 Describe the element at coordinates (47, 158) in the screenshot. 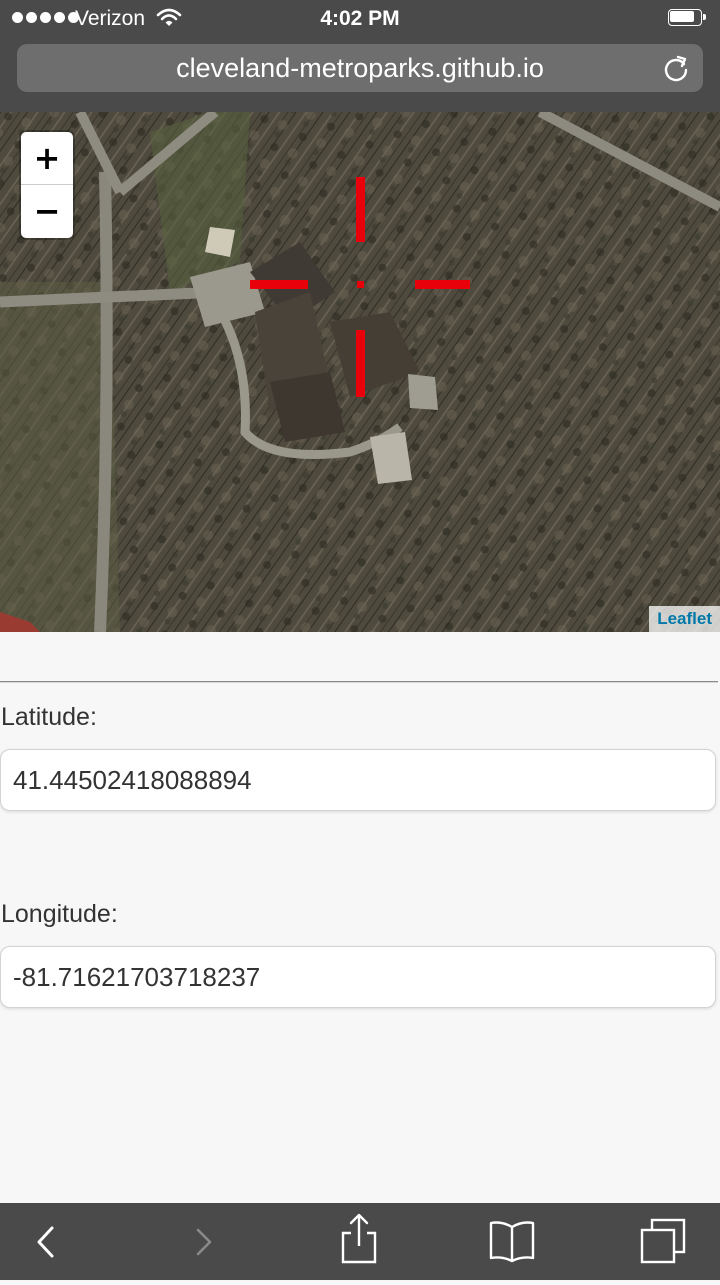

I see `zoom-in-button: +` at that location.